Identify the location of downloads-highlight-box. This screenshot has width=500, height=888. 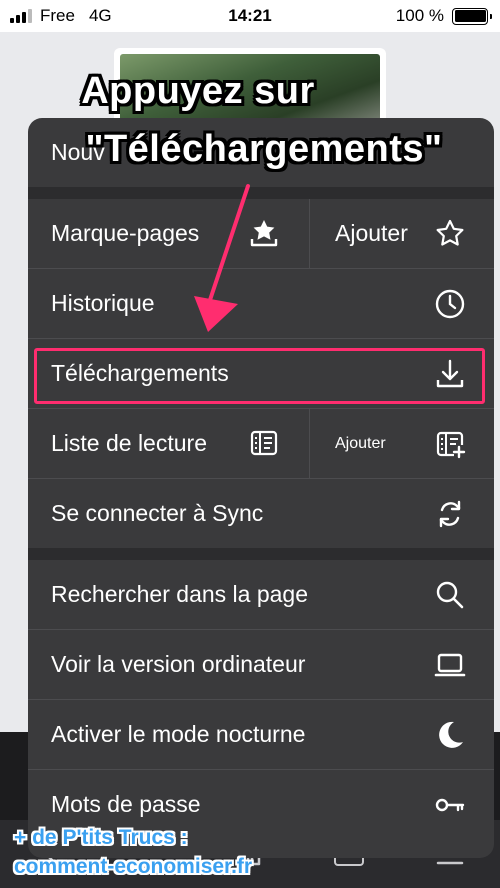
(259, 376).